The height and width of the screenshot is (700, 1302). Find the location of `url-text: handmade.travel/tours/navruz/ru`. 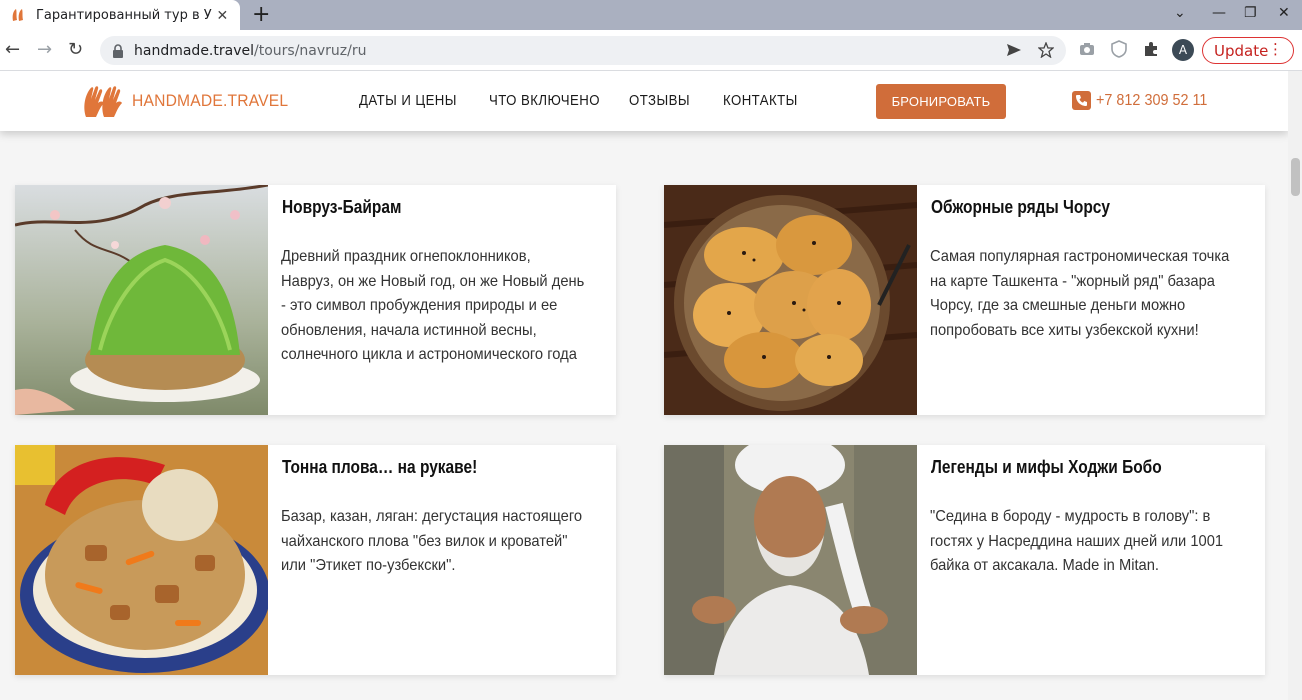

url-text: handmade.travel/tours/navruz/ru is located at coordinates (250, 51).